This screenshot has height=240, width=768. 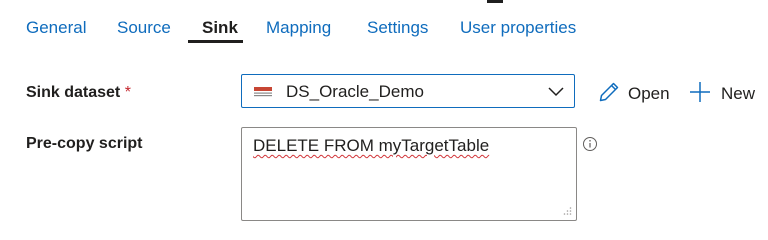 I want to click on active-tab-indicator, so click(x=215, y=41).